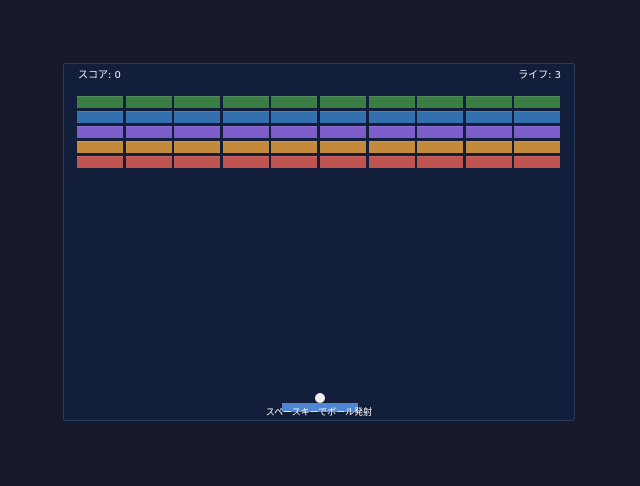 This screenshot has height=486, width=640. Describe the element at coordinates (320, 398) in the screenshot. I see `ball` at that location.